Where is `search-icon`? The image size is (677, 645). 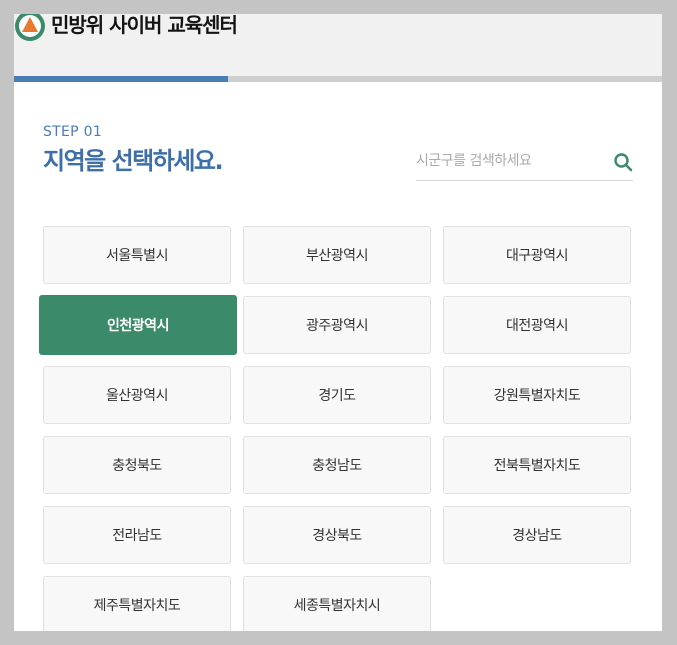
search-icon is located at coordinates (623, 162).